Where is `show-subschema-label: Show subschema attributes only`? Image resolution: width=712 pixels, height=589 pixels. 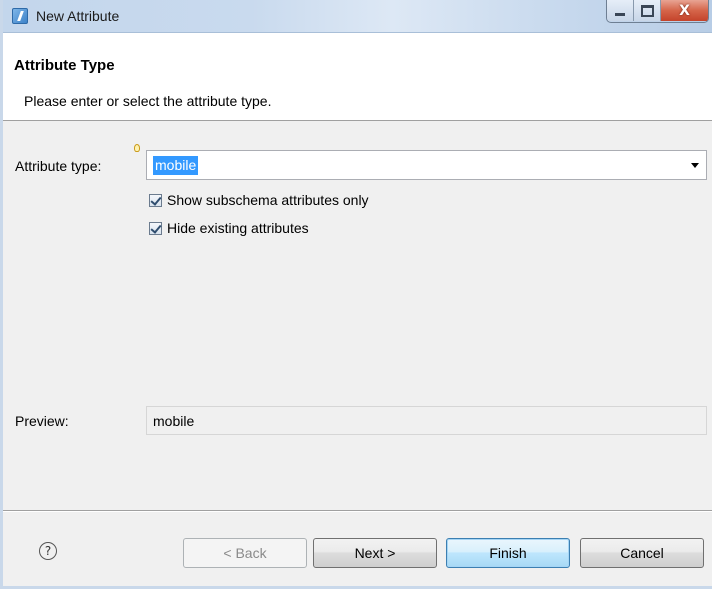 show-subschema-label: Show subschema attributes only is located at coordinates (268, 200).